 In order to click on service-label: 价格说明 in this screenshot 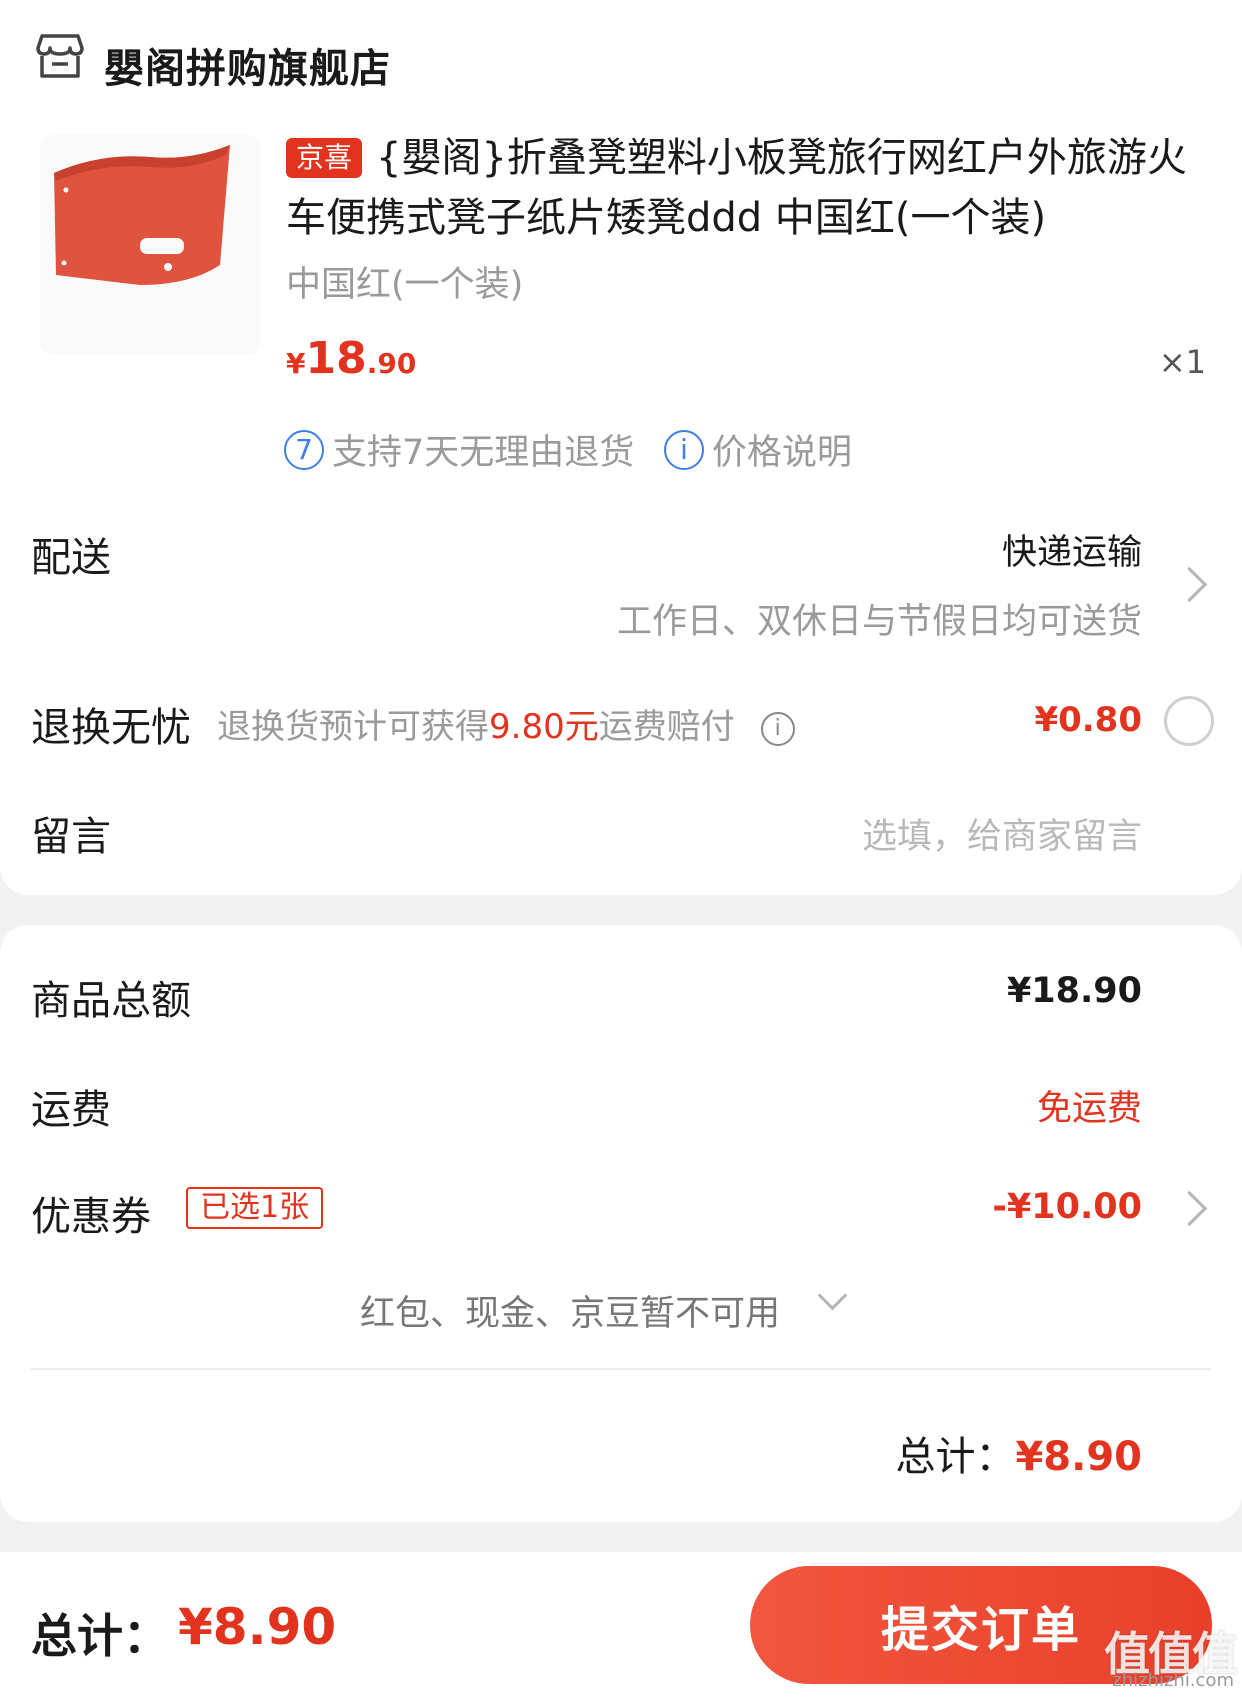, I will do `click(782, 453)`.